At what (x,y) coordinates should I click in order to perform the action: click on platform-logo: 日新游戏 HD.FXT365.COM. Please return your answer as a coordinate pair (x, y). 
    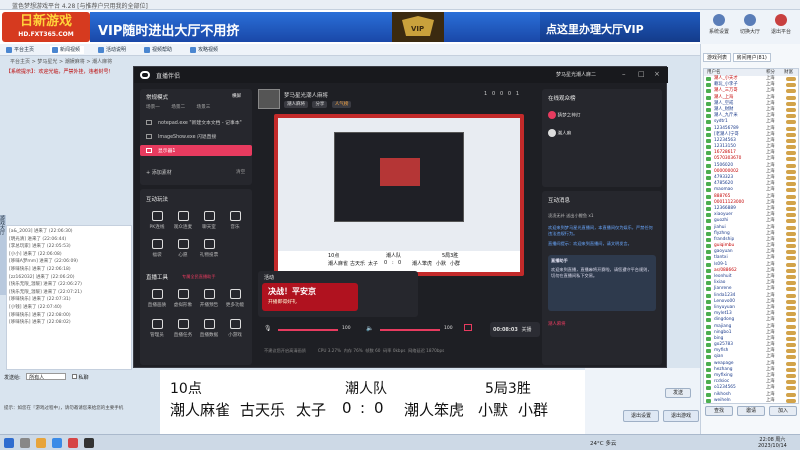
    Looking at the image, I should click on (46, 27).